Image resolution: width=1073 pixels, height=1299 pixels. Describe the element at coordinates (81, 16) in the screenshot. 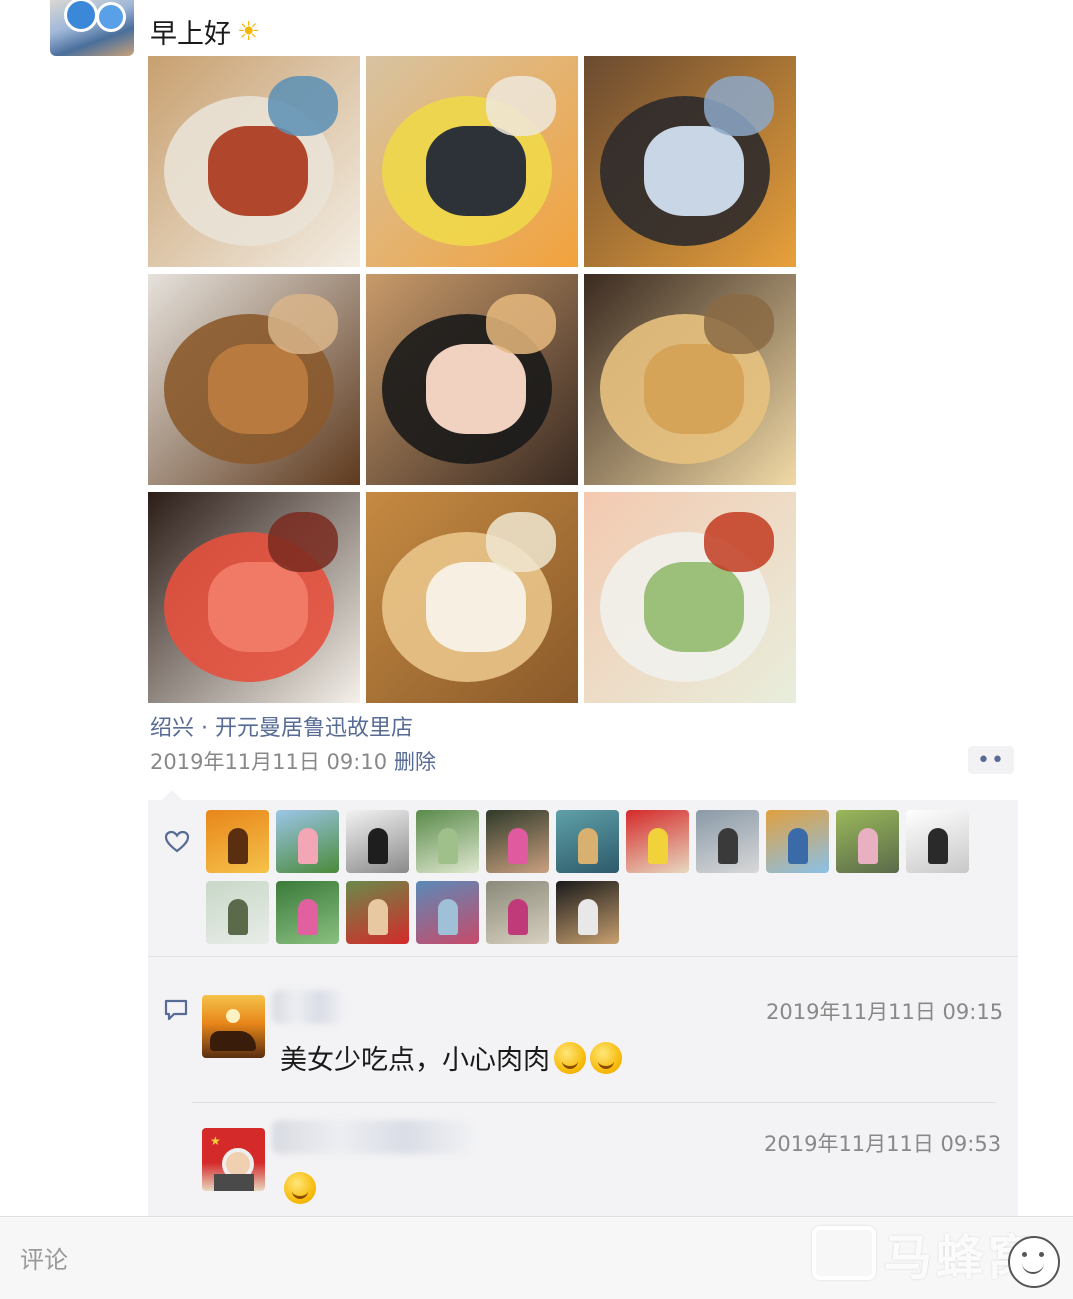

I see `doraemon-figure` at that location.